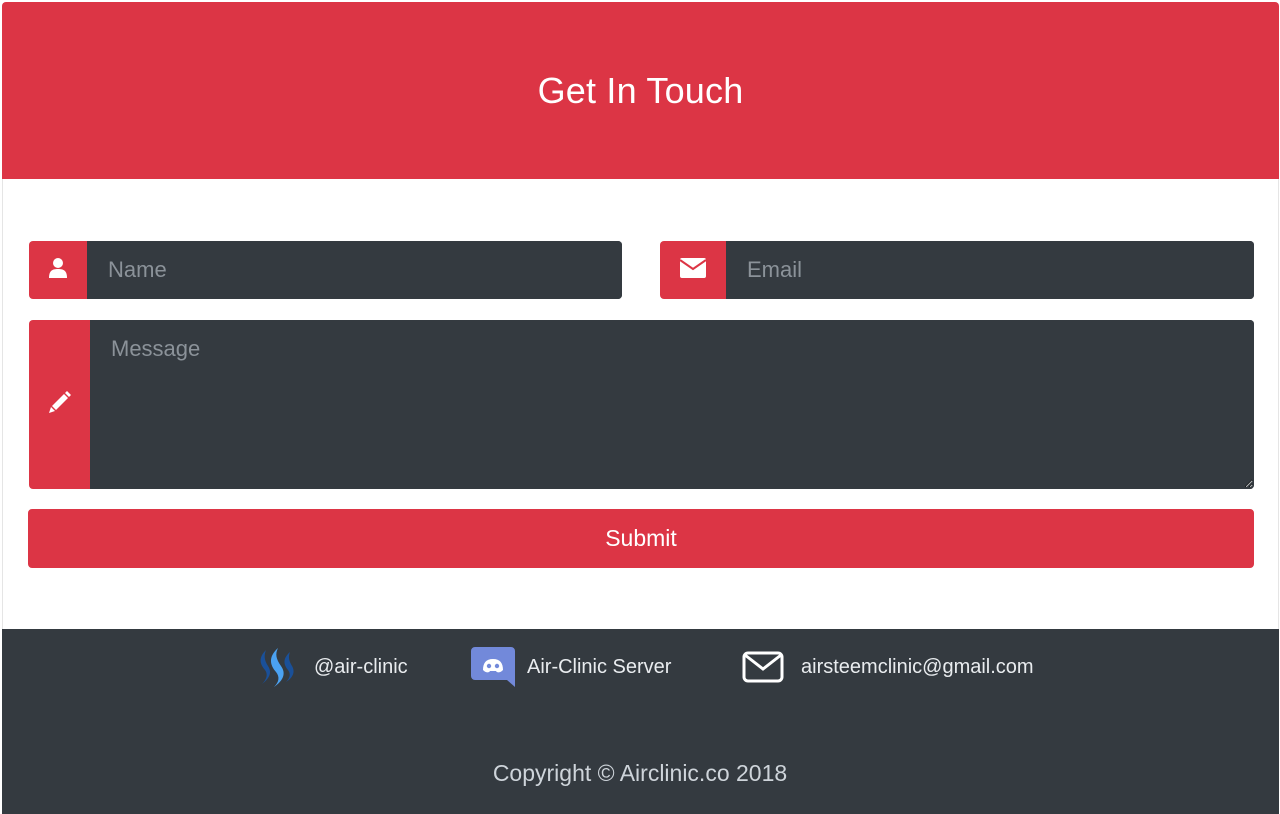 The height and width of the screenshot is (814, 1280). I want to click on email-addon, so click(693, 270).